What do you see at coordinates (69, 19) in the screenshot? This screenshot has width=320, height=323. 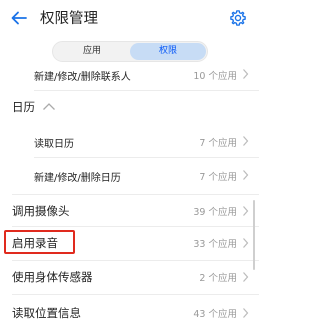 I see `page-title: 权限管理` at bounding box center [69, 19].